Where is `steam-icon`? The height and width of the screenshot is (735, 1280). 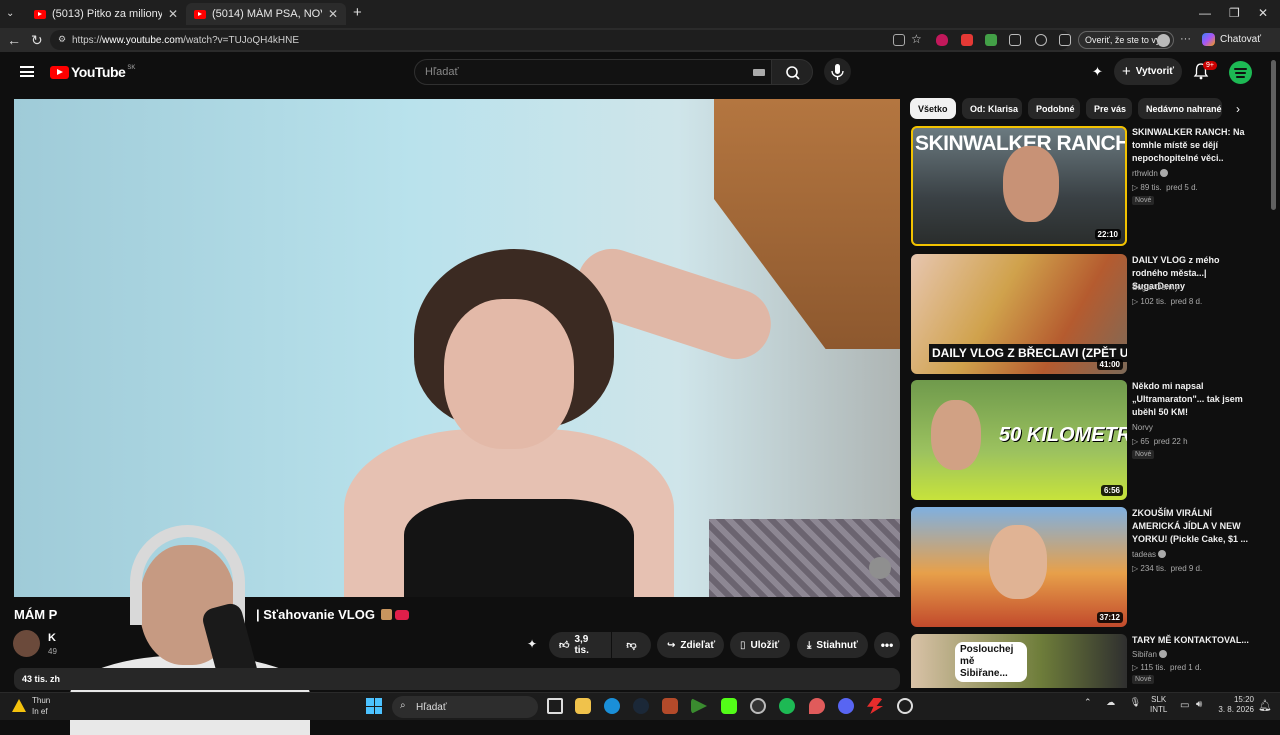
steam-icon is located at coordinates (641, 706).